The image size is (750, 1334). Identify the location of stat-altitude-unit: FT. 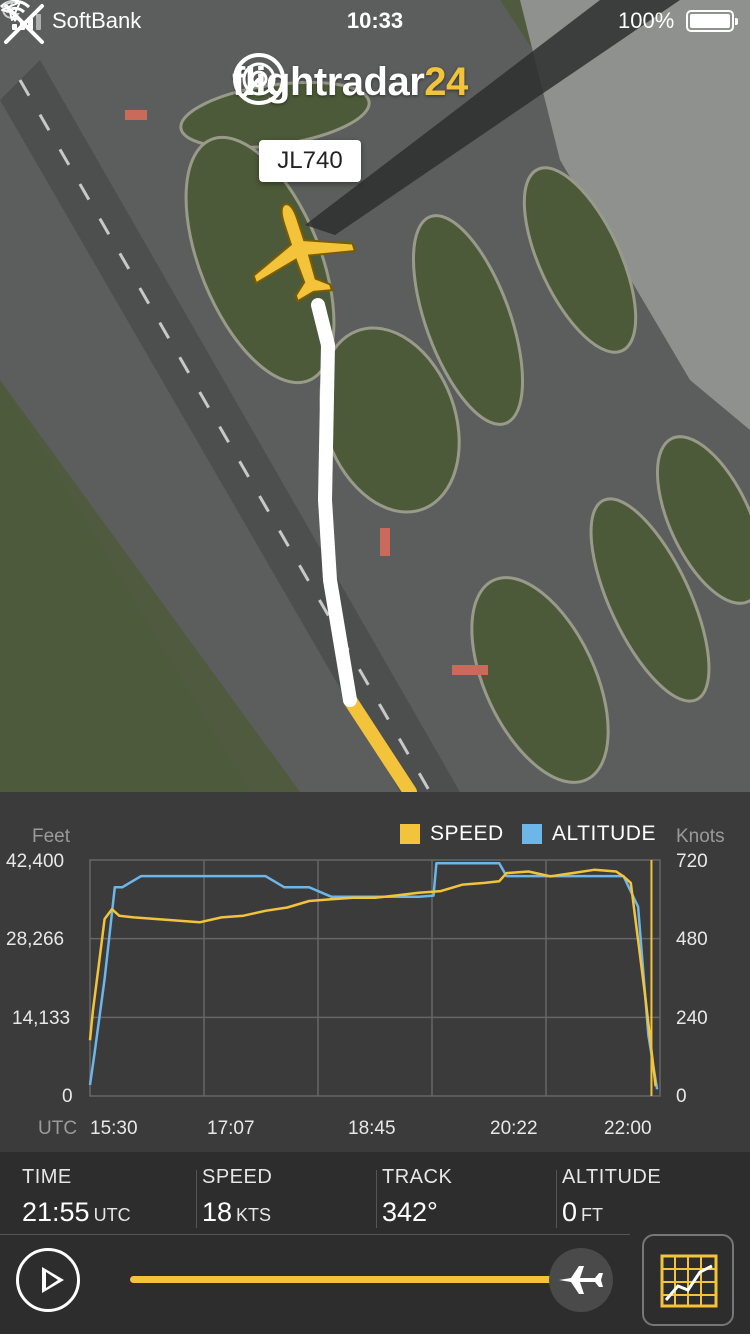
(592, 1215).